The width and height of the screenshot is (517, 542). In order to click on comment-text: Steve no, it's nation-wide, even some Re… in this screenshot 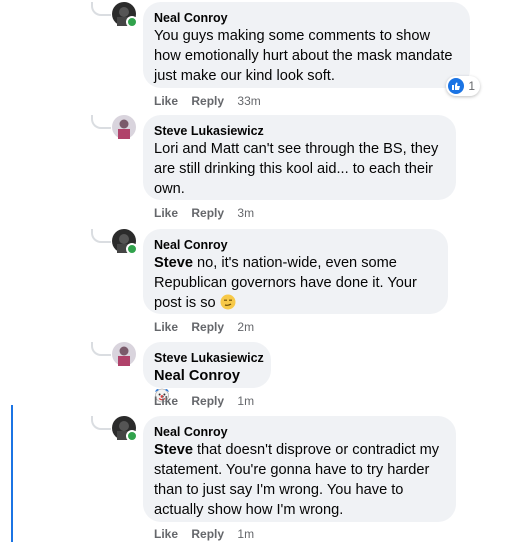, I will do `click(295, 284)`.